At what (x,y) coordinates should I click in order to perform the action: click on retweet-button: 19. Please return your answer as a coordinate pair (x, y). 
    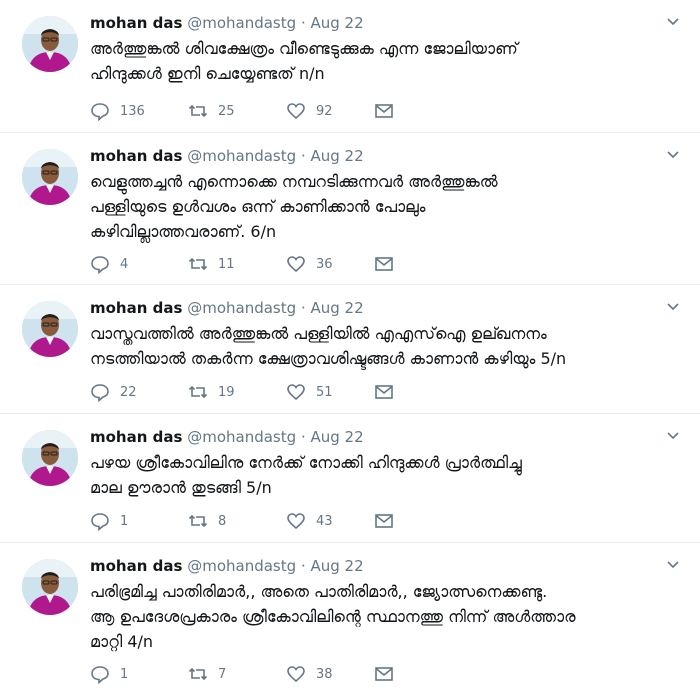
    Looking at the image, I should click on (211, 392).